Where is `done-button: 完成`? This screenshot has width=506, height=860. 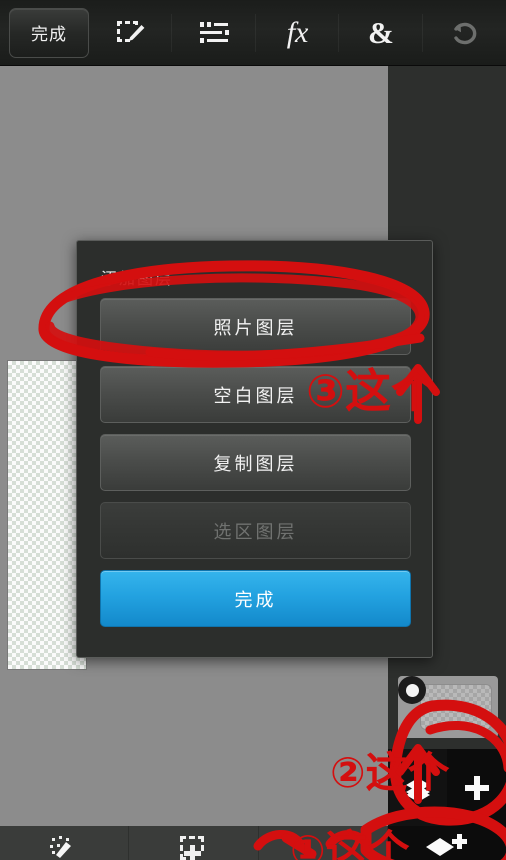 done-button: 完成 is located at coordinates (49, 32).